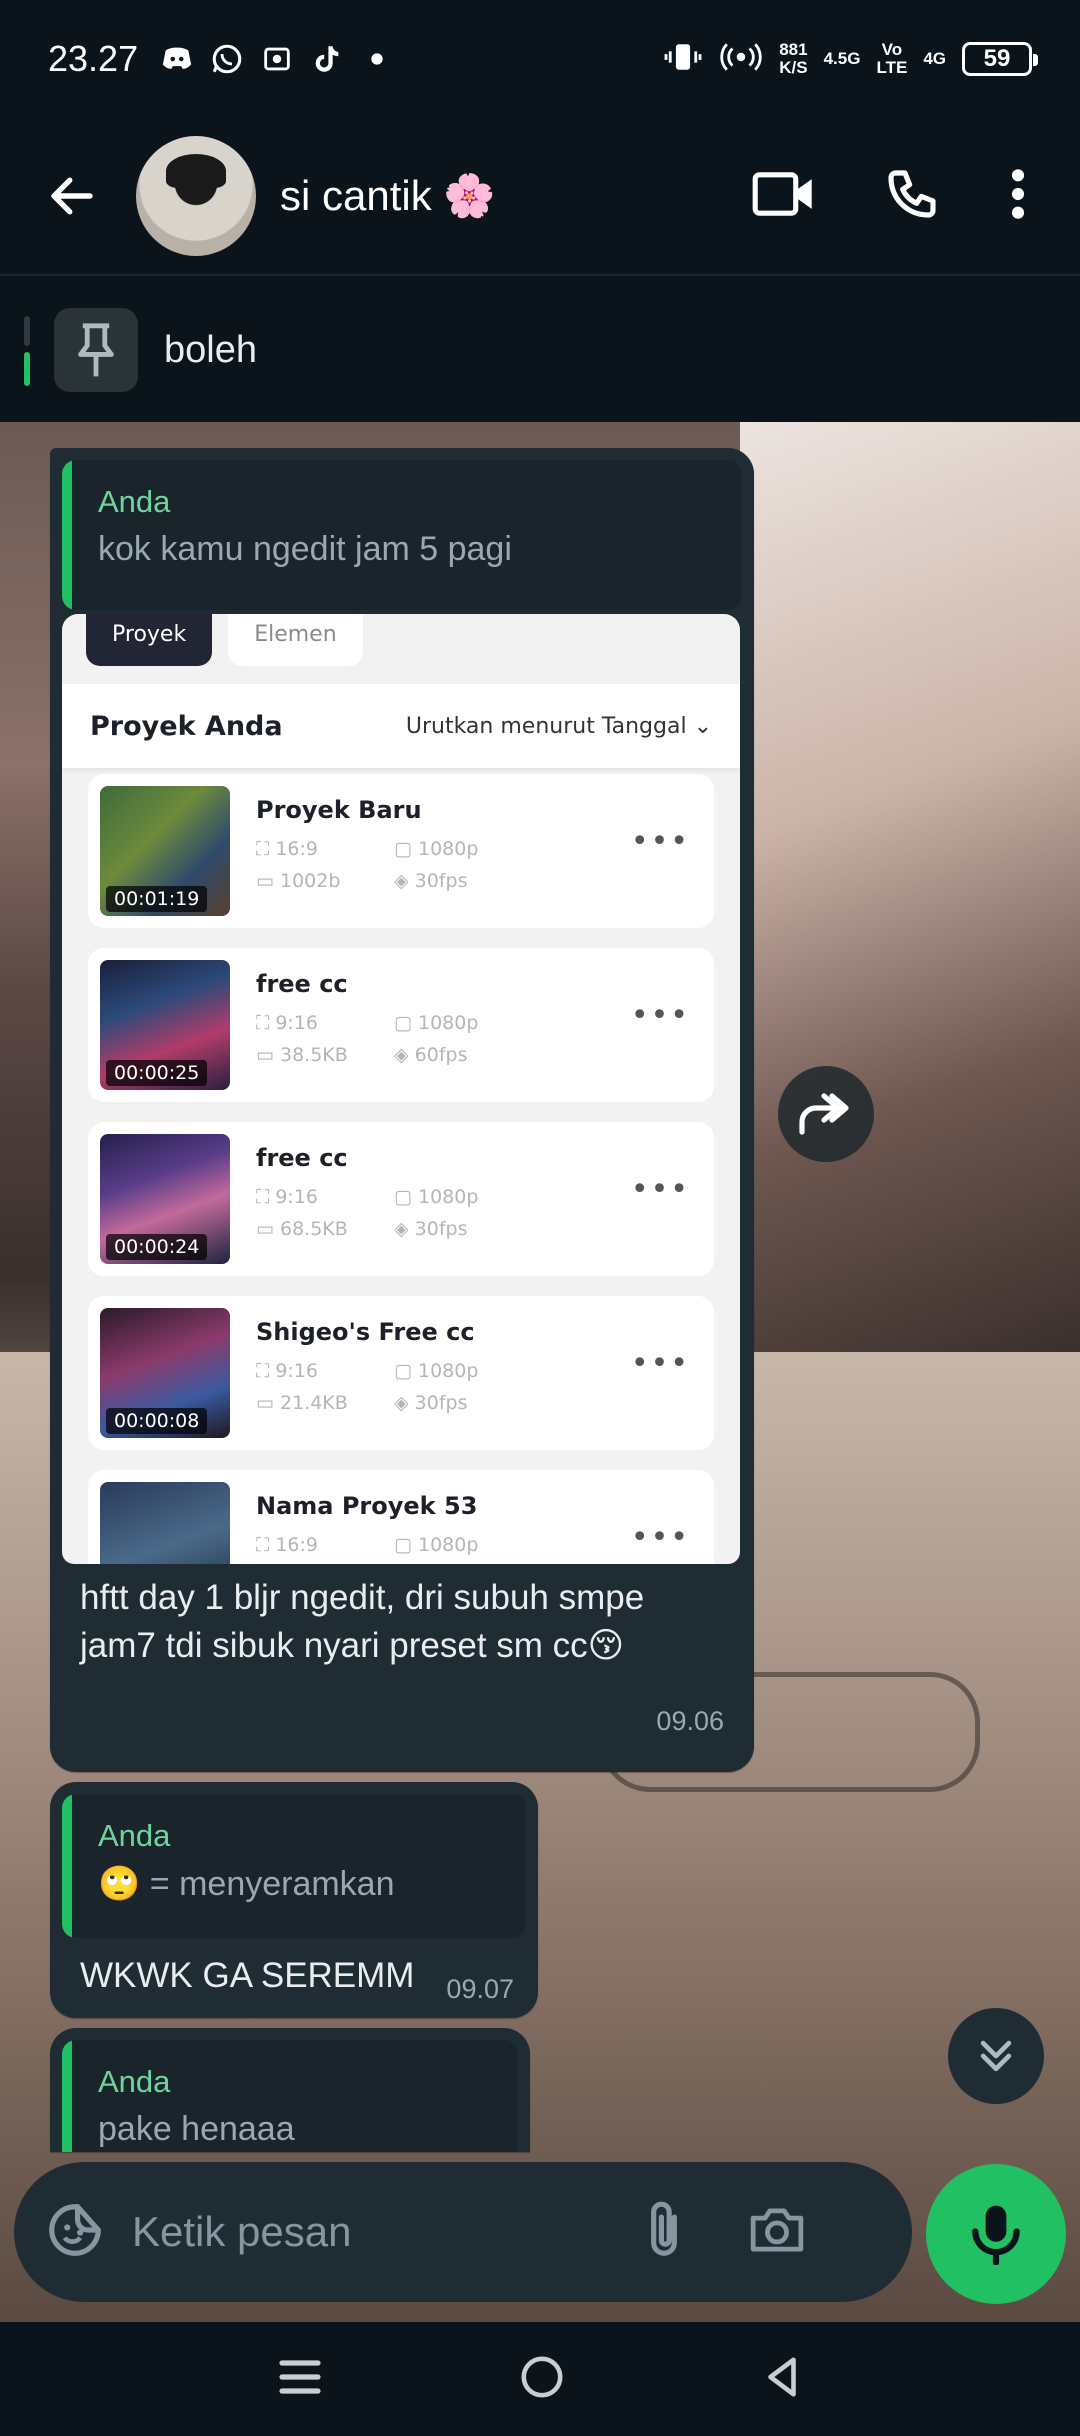 The height and width of the screenshot is (2436, 1080). I want to click on contact-avatar, so click(196, 196).